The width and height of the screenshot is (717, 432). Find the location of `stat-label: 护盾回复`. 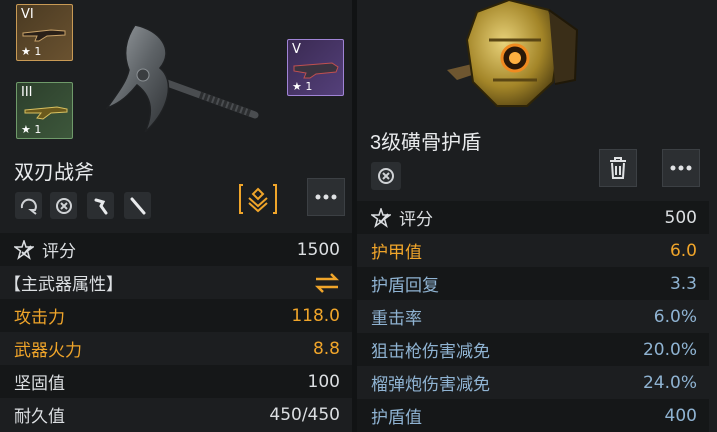

stat-label: 护盾回复 is located at coordinates (405, 285).